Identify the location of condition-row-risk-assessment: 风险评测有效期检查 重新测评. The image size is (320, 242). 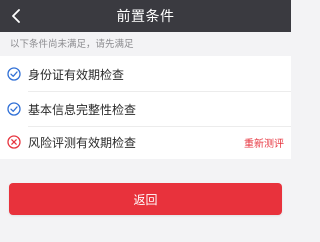
(145, 142).